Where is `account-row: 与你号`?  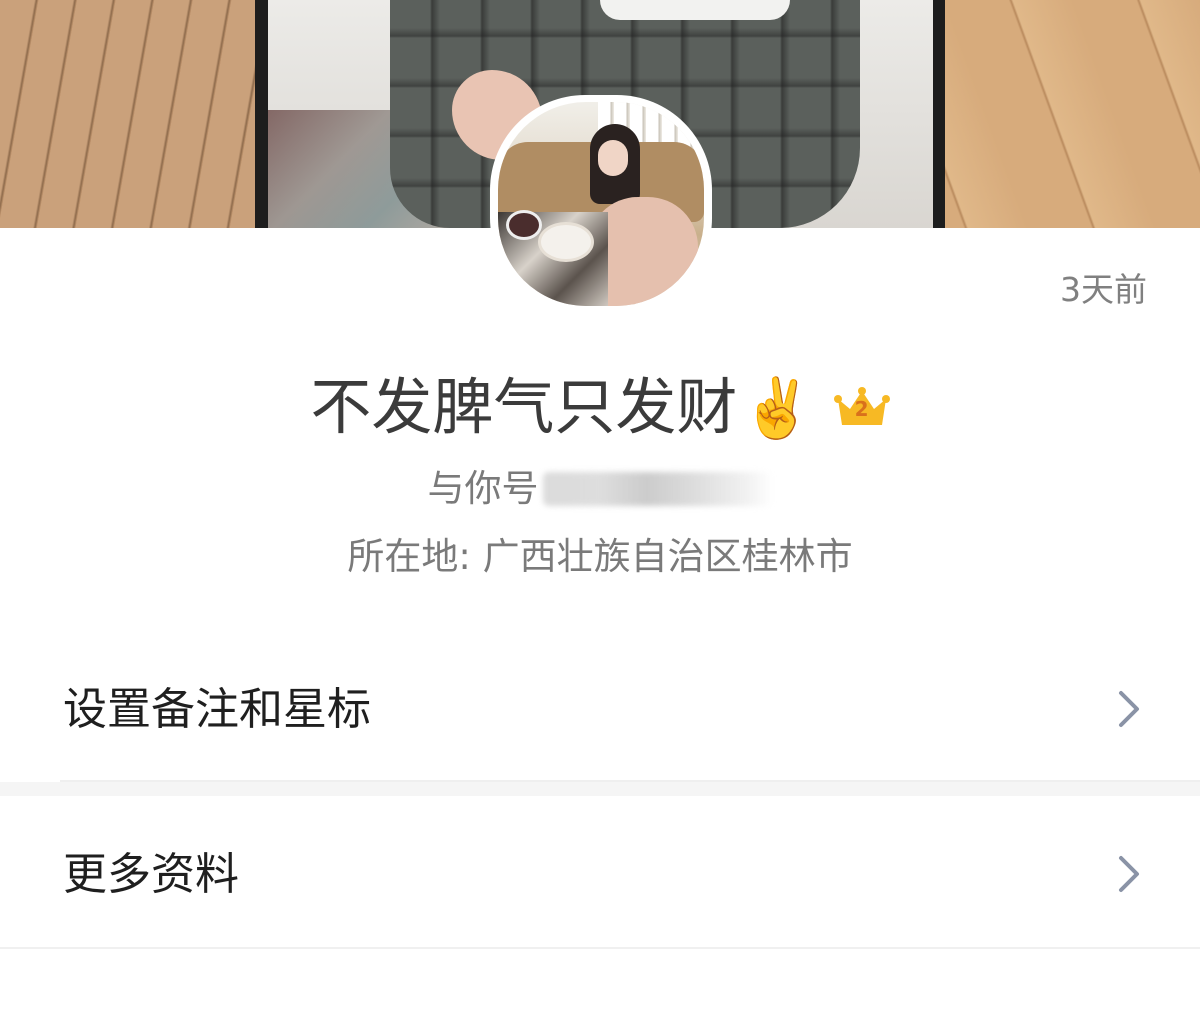
account-row: 与你号 is located at coordinates (600, 489).